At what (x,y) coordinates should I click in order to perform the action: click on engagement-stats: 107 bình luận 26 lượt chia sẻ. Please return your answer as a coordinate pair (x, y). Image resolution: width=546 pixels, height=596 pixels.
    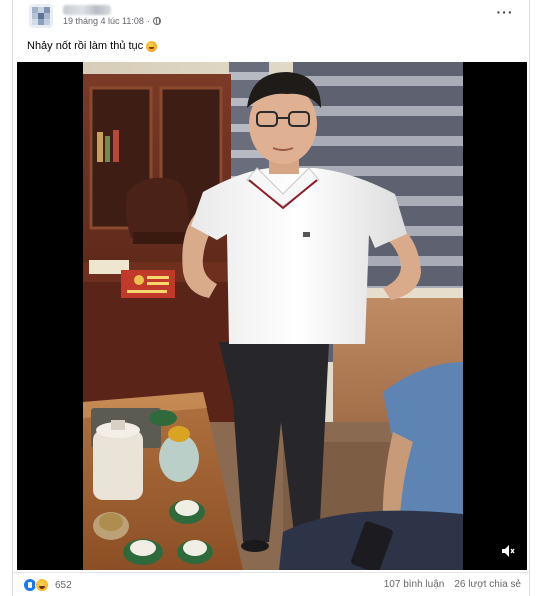
    Looking at the image, I should click on (452, 584).